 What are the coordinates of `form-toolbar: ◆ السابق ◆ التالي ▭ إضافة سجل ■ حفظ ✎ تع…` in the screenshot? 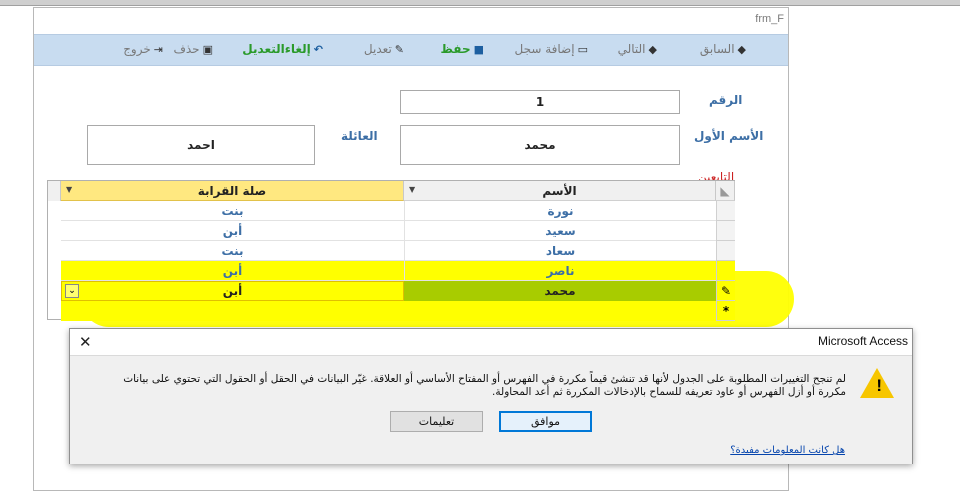 It's located at (411, 50).